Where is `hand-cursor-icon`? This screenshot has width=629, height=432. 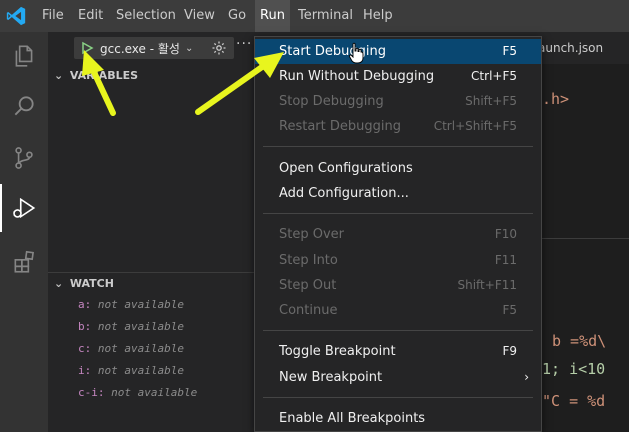
hand-cursor-icon is located at coordinates (356, 53).